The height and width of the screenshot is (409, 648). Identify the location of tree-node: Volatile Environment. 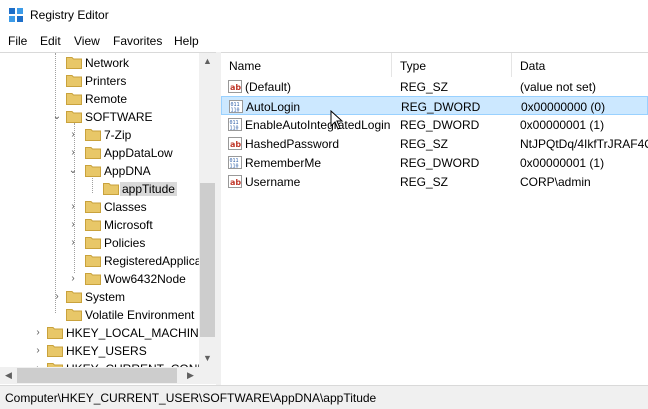
(100, 315).